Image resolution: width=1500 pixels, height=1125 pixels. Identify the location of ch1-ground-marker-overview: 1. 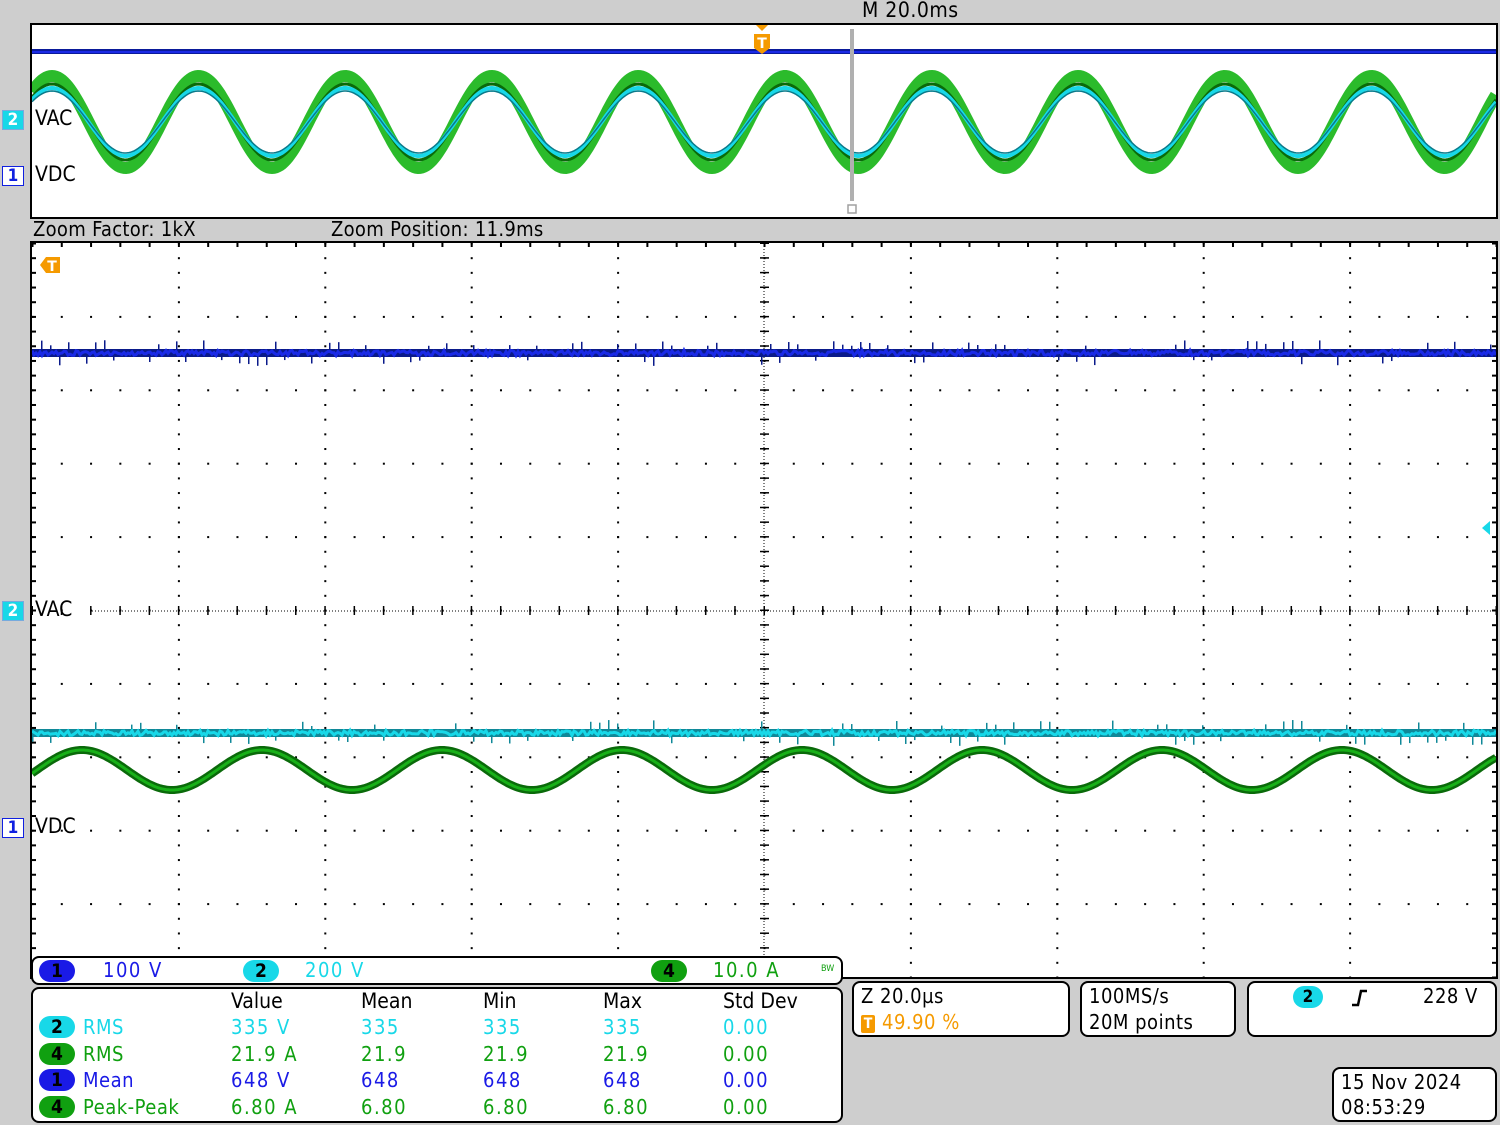
(13, 176).